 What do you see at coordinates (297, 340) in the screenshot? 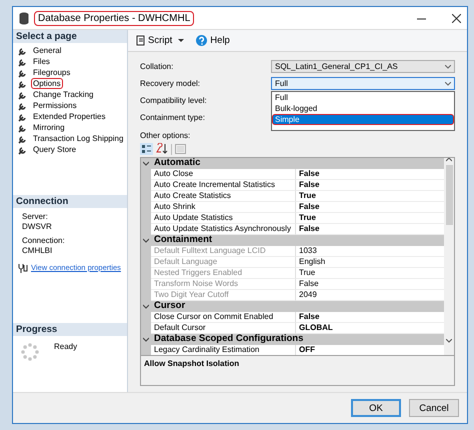
I see `category-header: Database Scoped Configurations` at bounding box center [297, 340].